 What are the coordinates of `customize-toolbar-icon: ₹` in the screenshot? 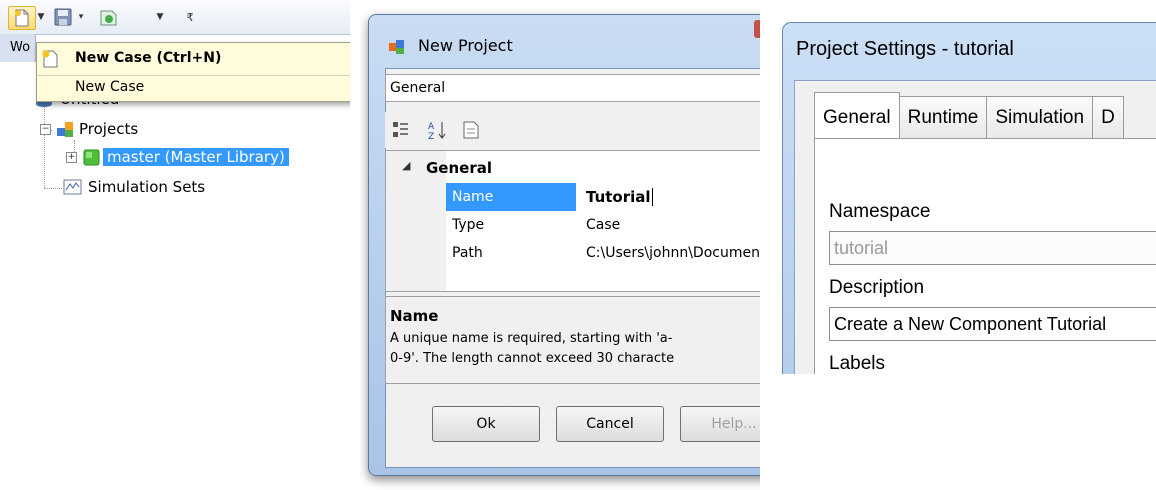 It's located at (190, 17).